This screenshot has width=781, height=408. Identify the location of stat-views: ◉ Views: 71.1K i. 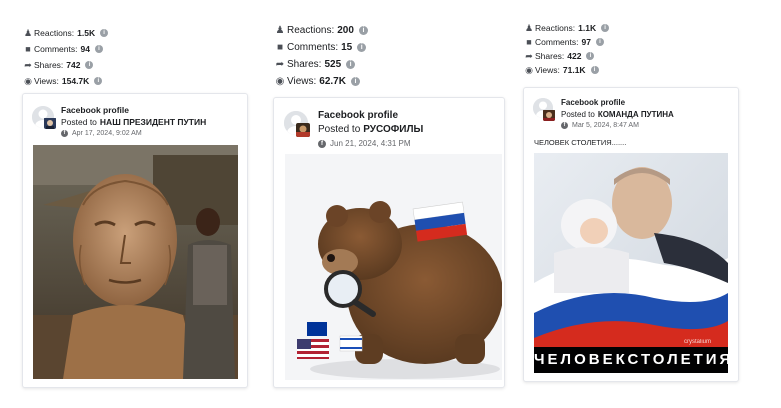
(566, 70).